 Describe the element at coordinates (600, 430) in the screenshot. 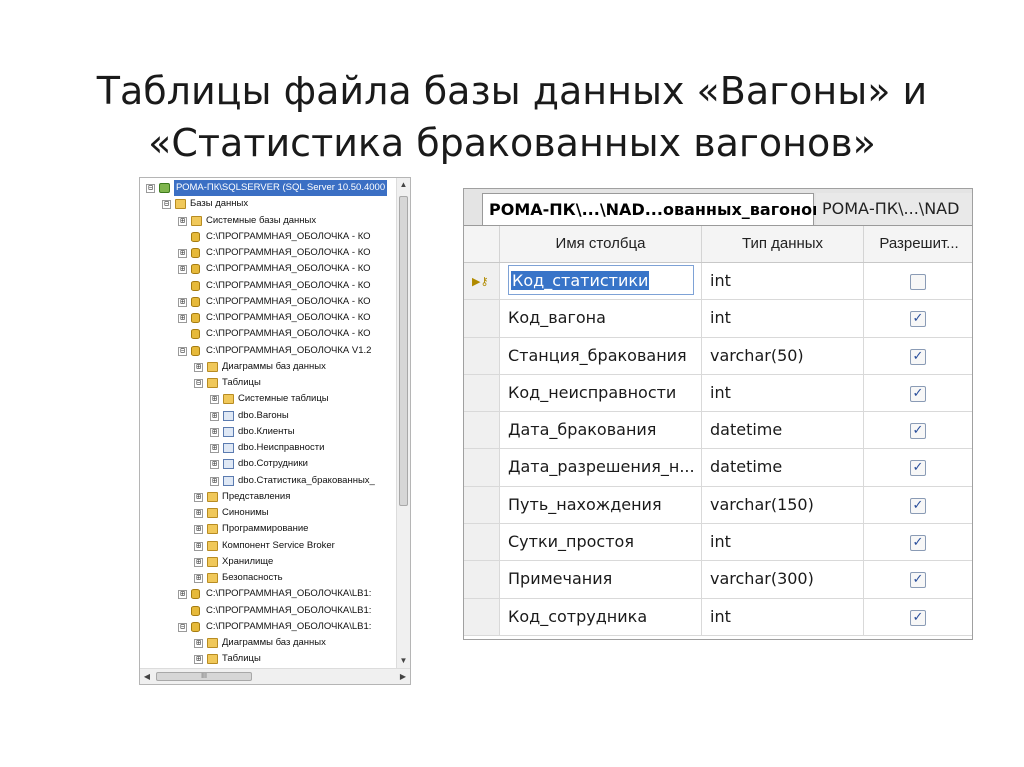

I see `column-name-cell: Дата_бракования` at that location.